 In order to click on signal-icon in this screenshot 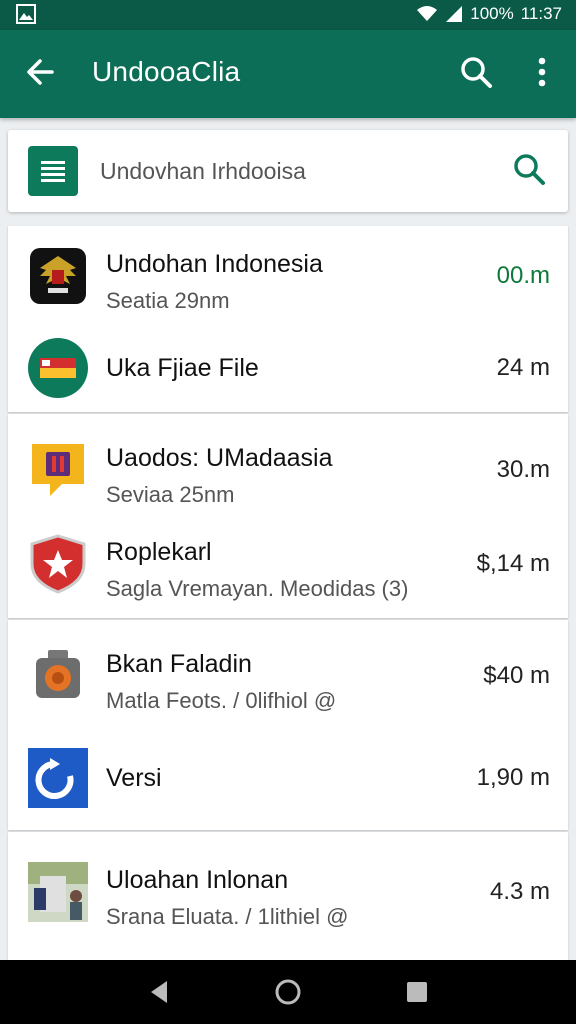, I will do `click(454, 14)`.